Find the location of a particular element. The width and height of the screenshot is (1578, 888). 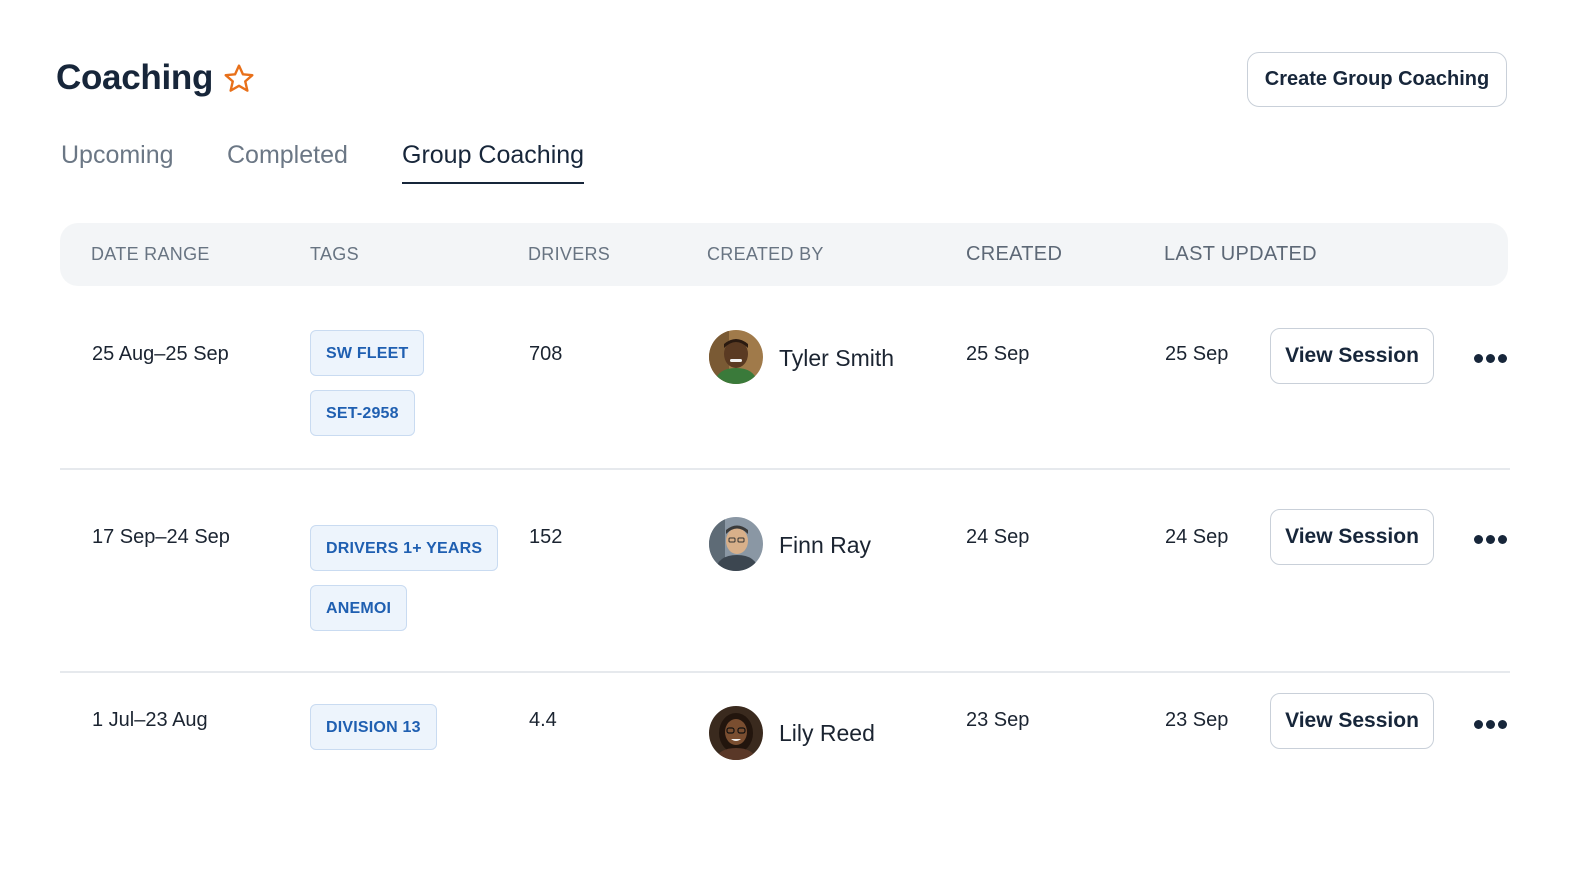

drivers-count-cell: 152 is located at coordinates (546, 537).